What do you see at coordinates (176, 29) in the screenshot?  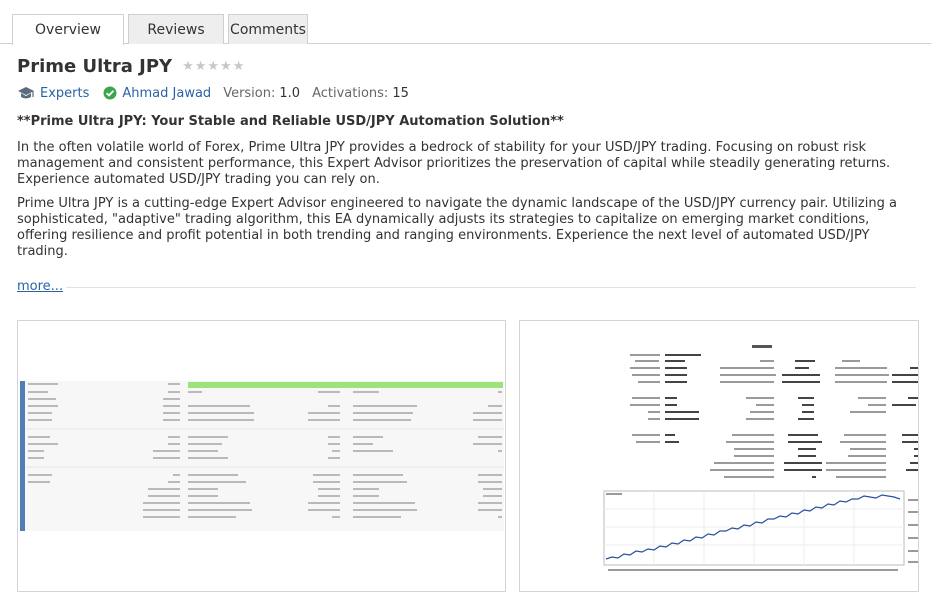 I see `tab-reviews: Reviews` at bounding box center [176, 29].